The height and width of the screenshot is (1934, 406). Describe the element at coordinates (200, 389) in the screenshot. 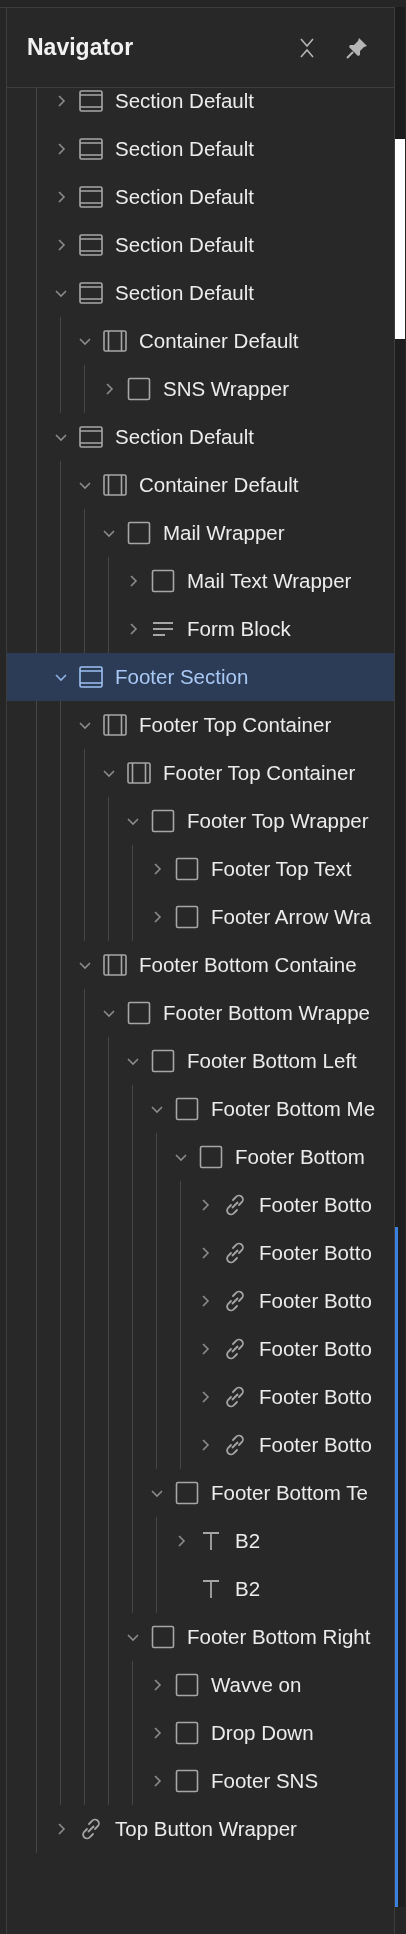

I see `tree-item: SNS Wrapper` at that location.